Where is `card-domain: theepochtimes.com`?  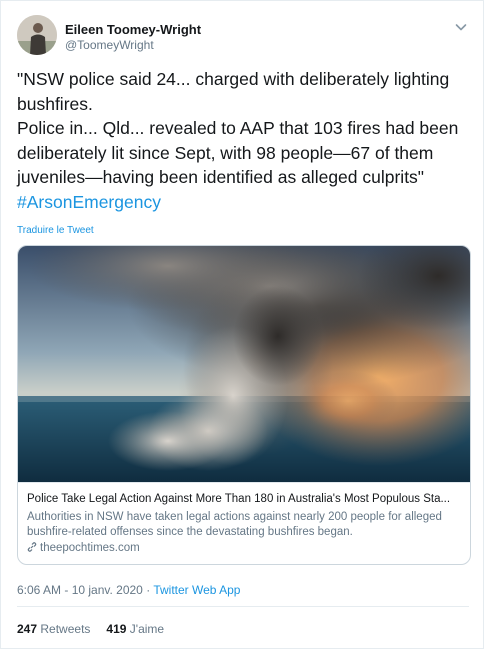 card-domain: theepochtimes.com is located at coordinates (83, 548).